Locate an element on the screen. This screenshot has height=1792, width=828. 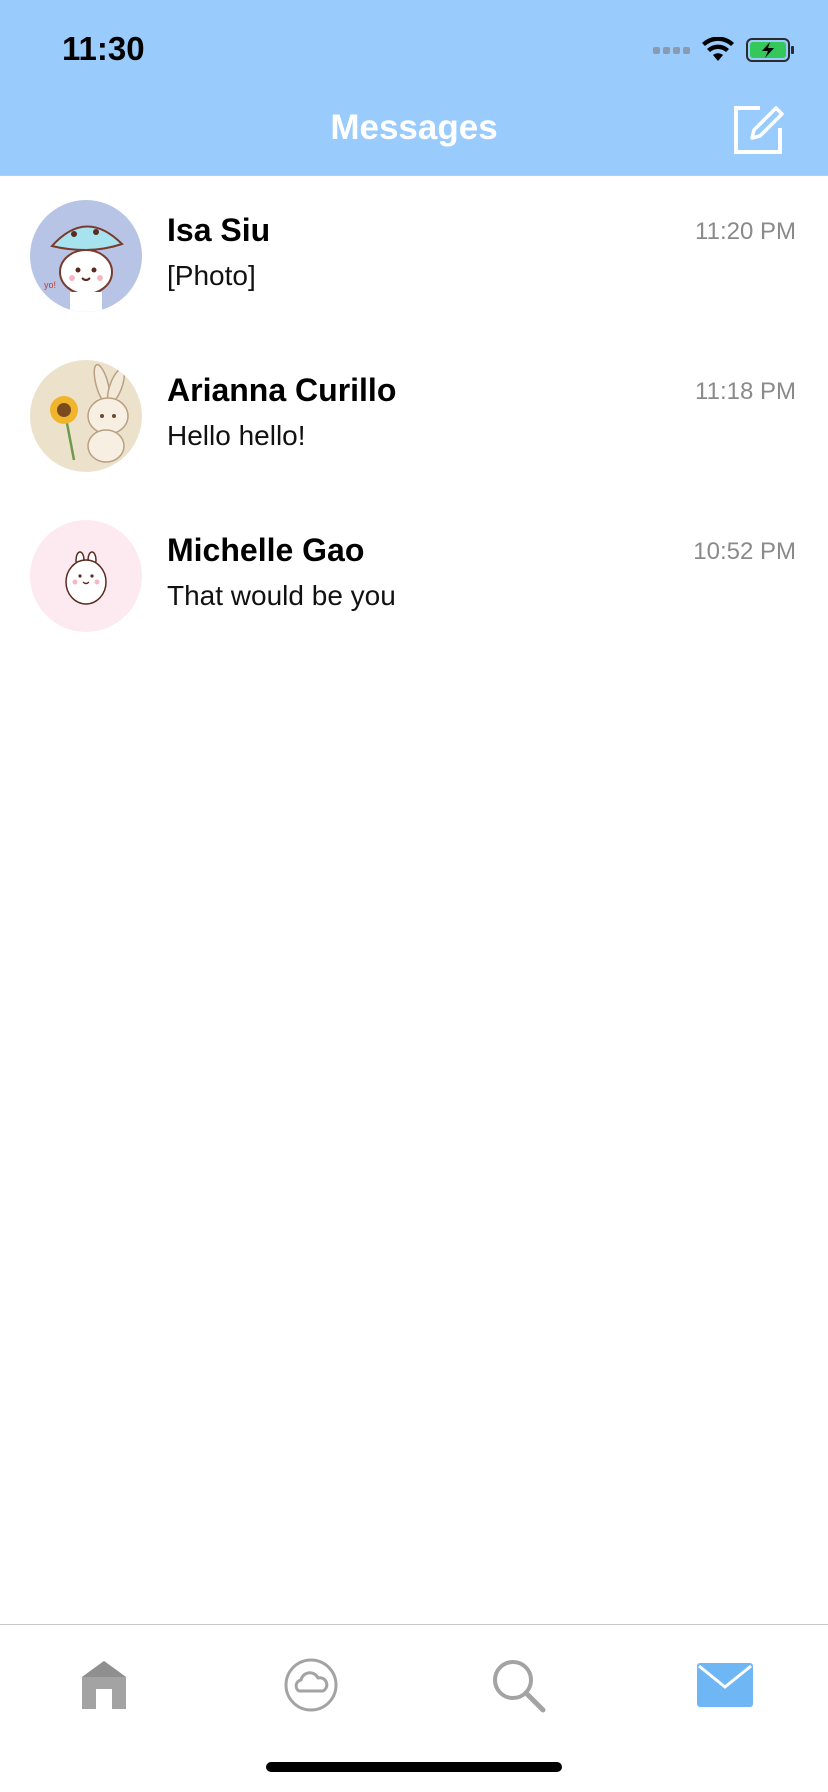
page-title: Messages is located at coordinates (414, 127).